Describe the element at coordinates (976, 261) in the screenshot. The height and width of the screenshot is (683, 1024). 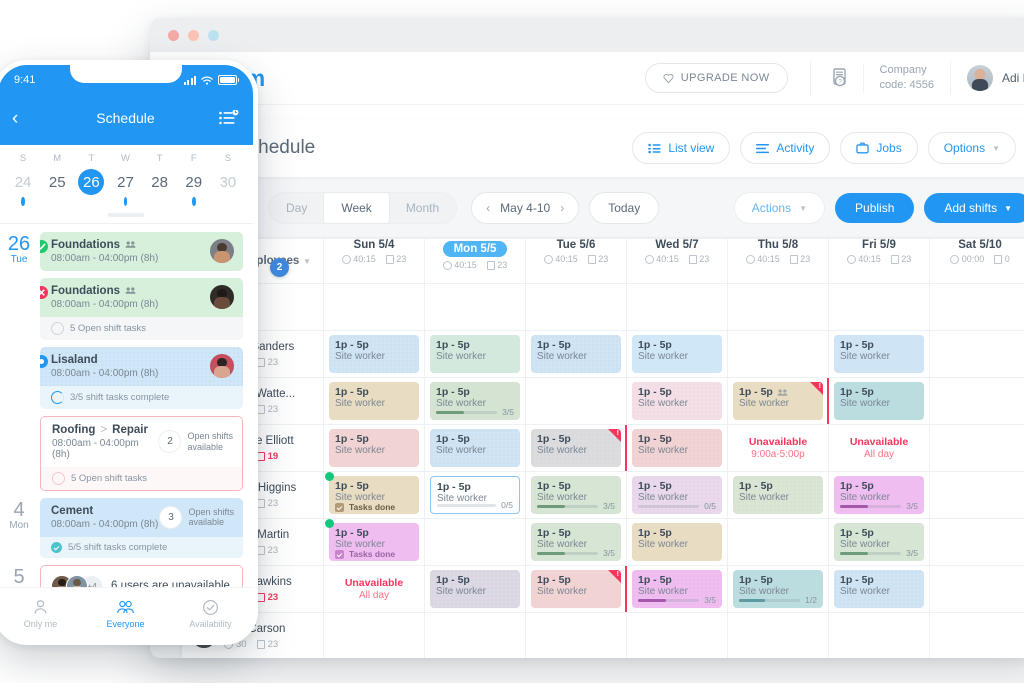
I see `day-header: Sat 5/10 00:00 0` at that location.